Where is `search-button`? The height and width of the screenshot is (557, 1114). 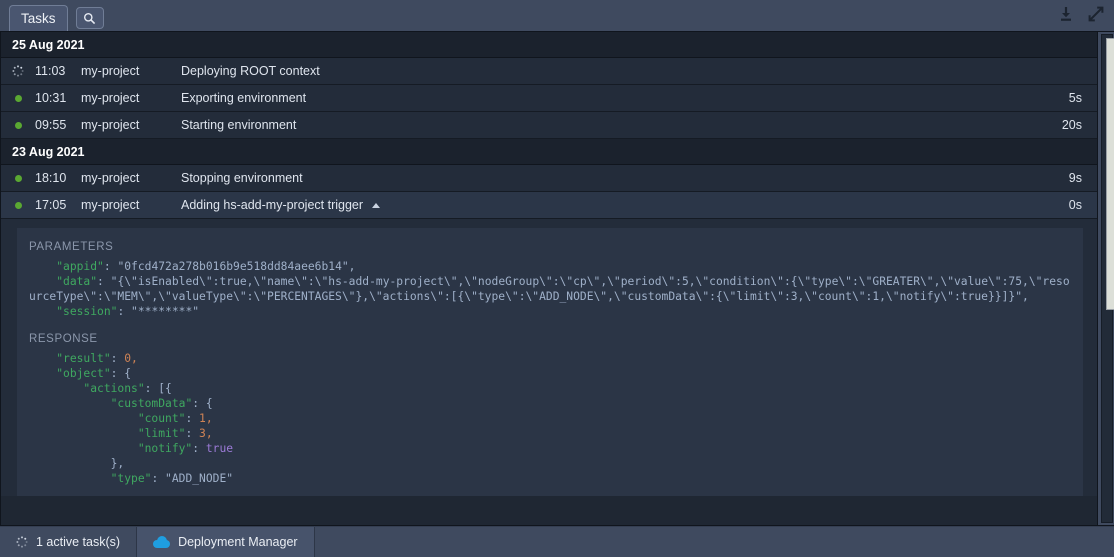 search-button is located at coordinates (89, 18).